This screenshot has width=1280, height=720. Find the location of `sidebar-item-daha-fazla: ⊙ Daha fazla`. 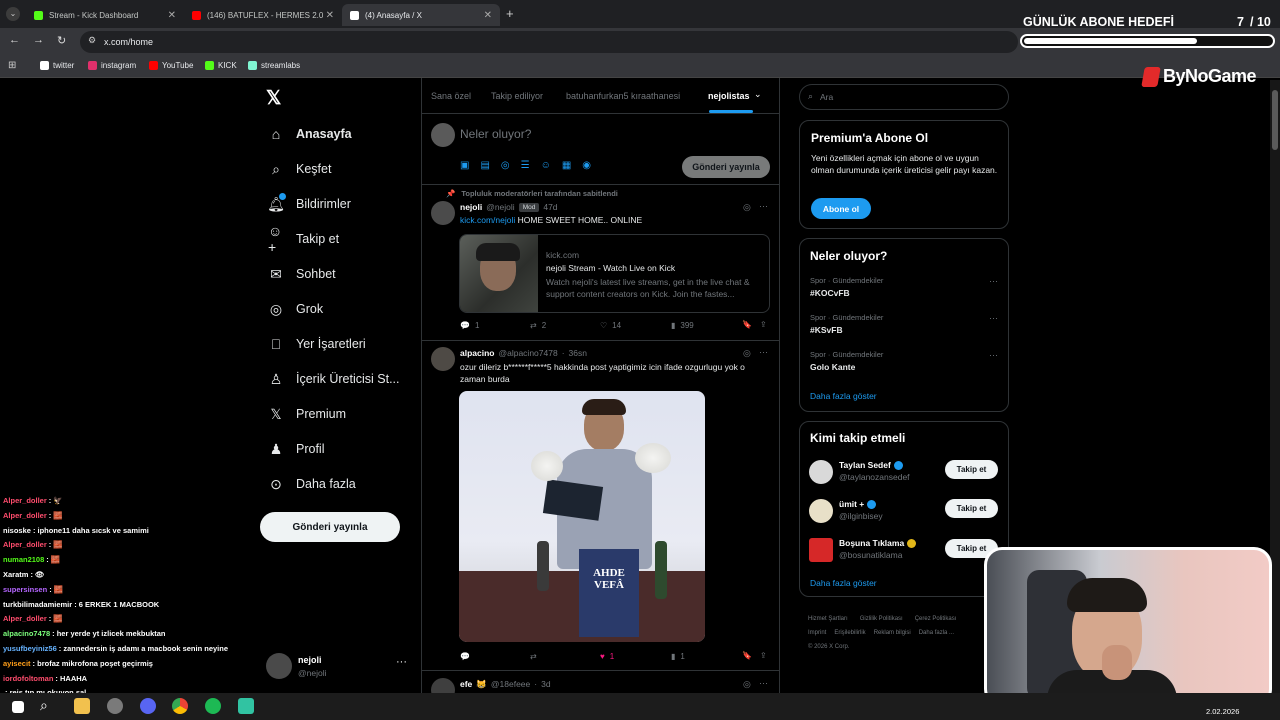

sidebar-item-daha-fazla: ⊙ Daha fazla is located at coordinates (312, 484).